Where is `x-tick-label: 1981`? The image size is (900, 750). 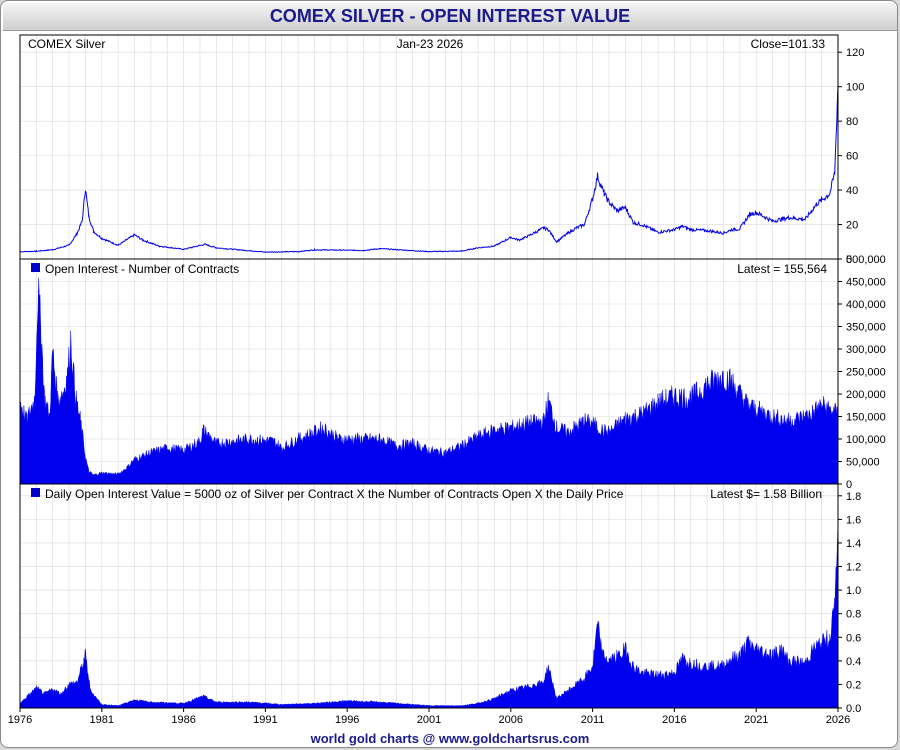
x-tick-label: 1981 is located at coordinates (102, 720).